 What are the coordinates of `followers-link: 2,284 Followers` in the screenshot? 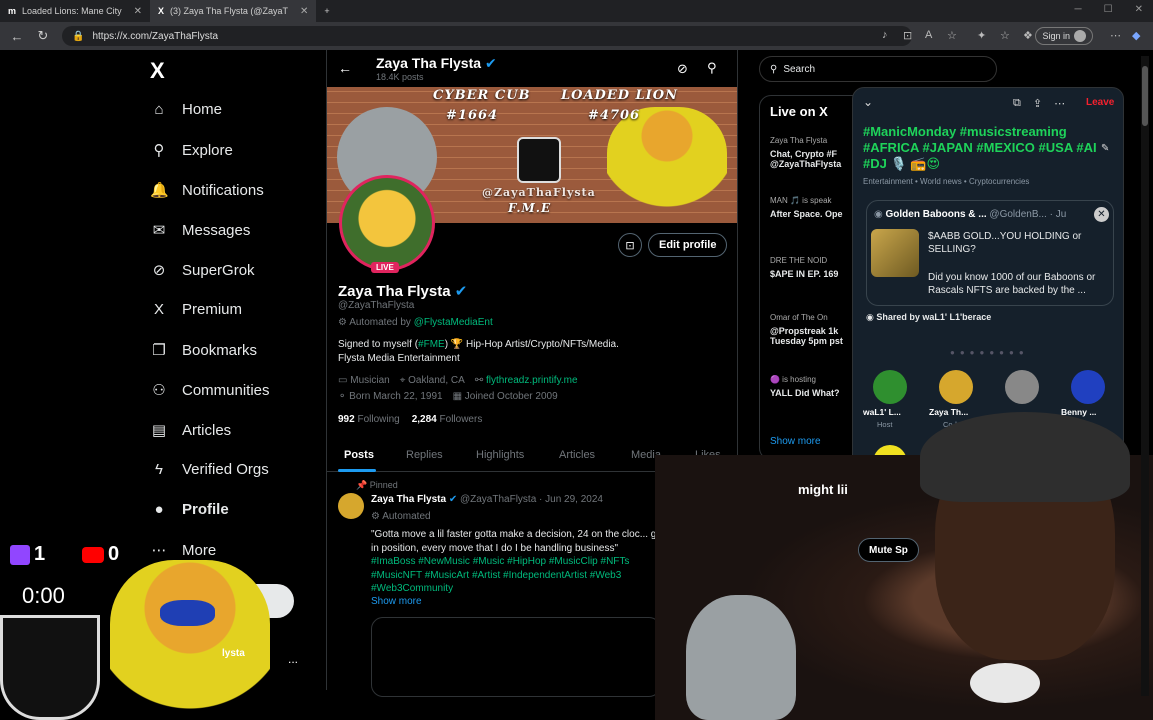 It's located at (447, 419).